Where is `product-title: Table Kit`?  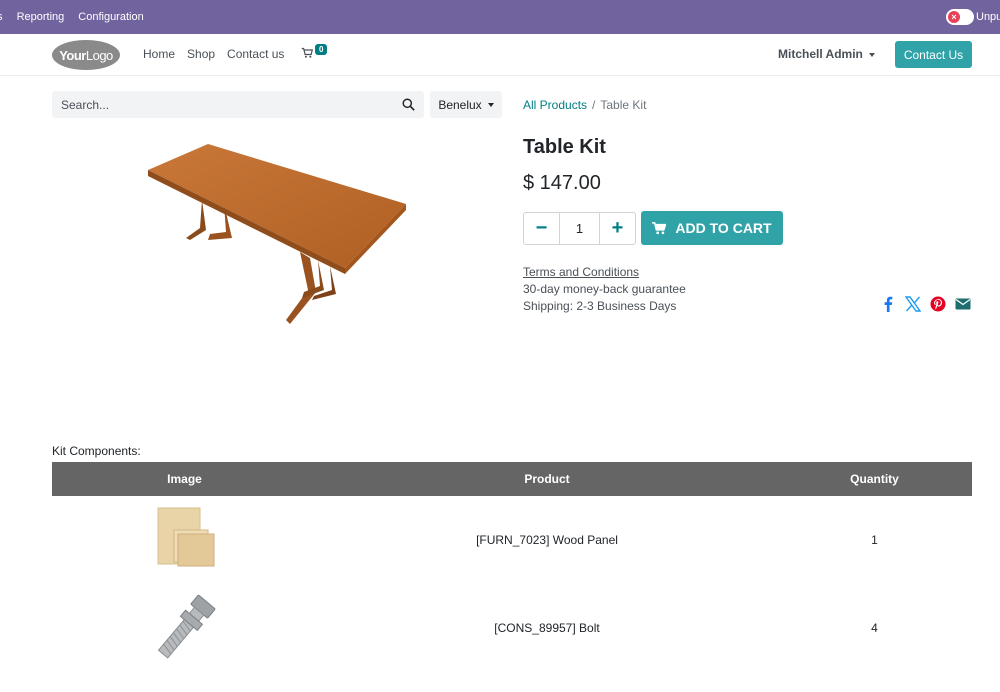
product-title: Table Kit is located at coordinates (564, 147).